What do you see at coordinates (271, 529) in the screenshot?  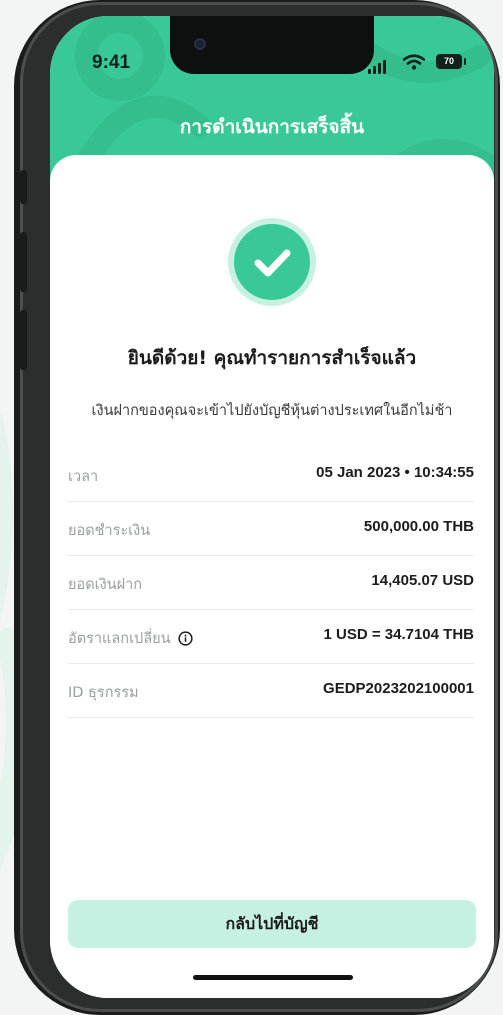 I see `detail-row-payment-amount: ยอดชำระเงิน 500,000.00 THB` at bounding box center [271, 529].